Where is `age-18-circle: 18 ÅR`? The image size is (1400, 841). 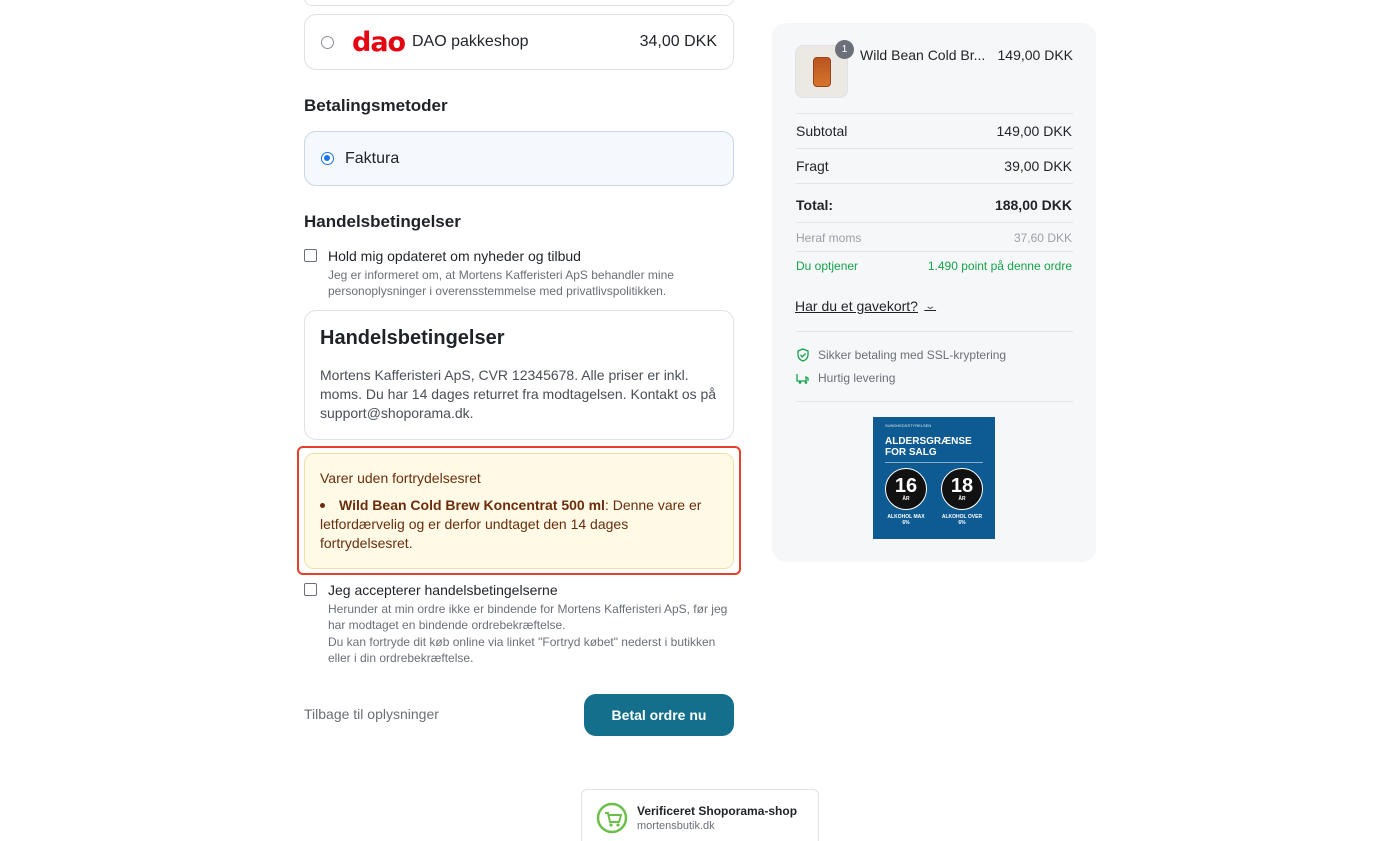
age-18-circle: 18 ÅR is located at coordinates (962, 489).